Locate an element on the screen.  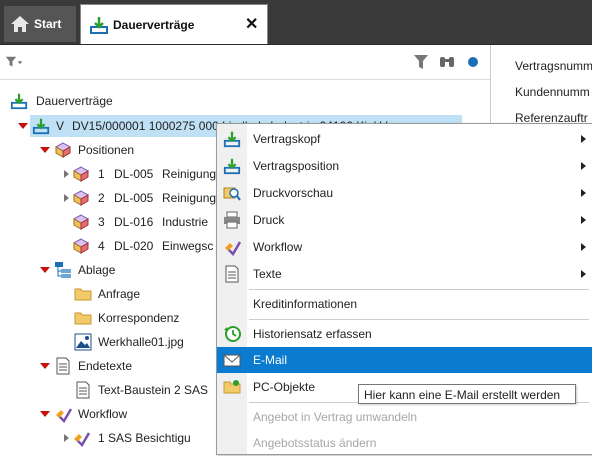
tooltip: Hier kann eine E-Mail erstellt werden is located at coordinates (467, 394).